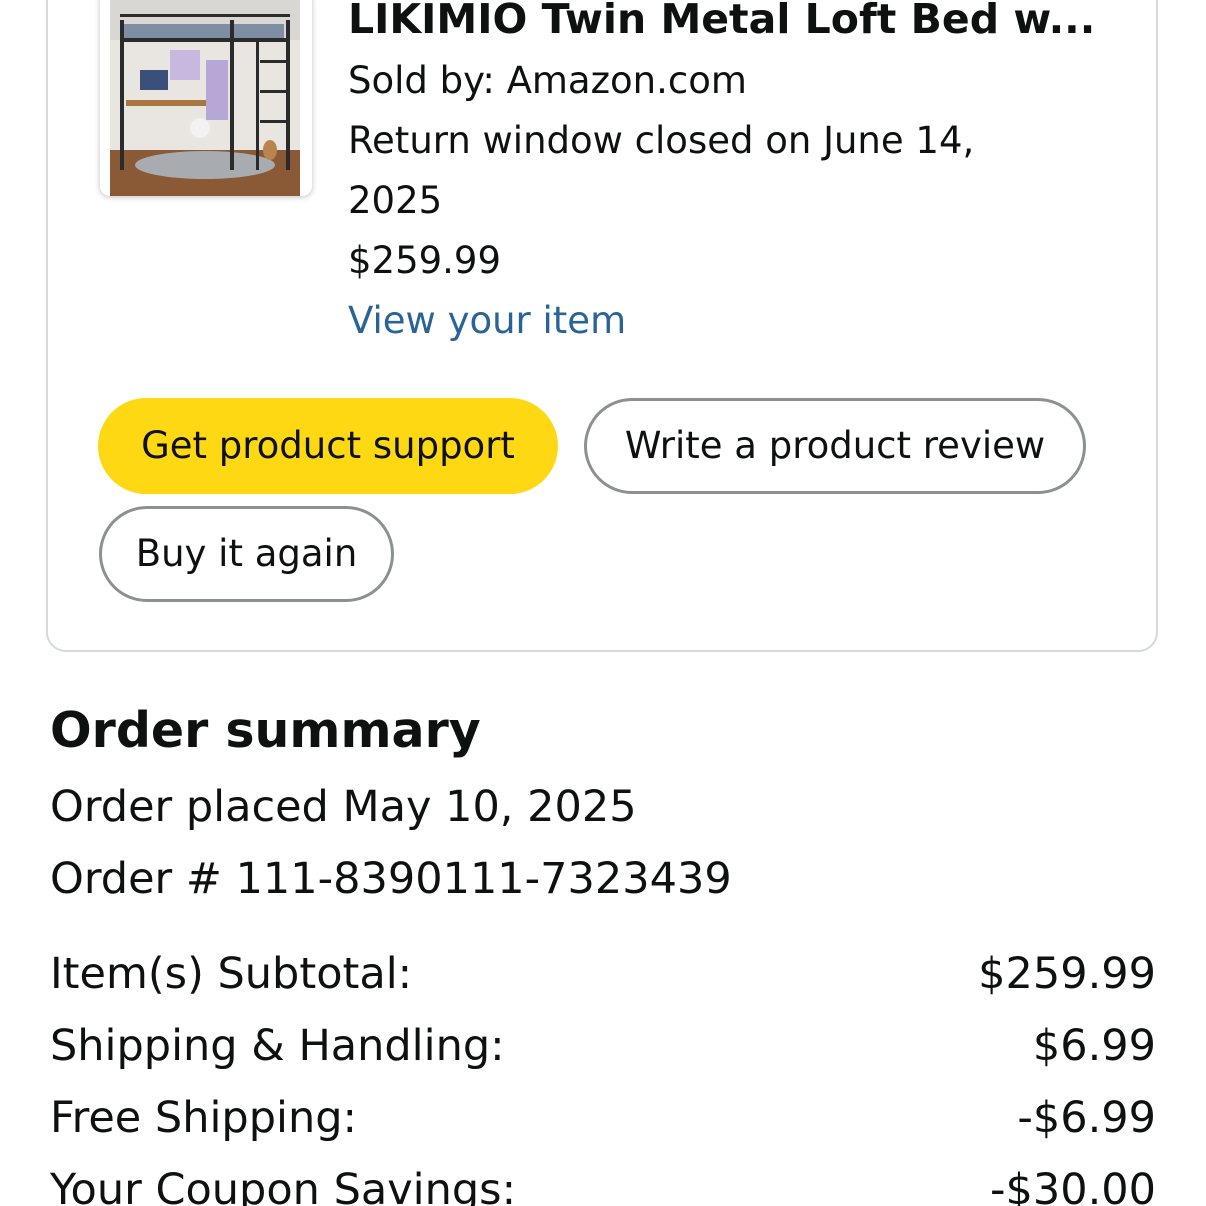 Image resolution: width=1206 pixels, height=1206 pixels. What do you see at coordinates (1094, 1046) in the screenshot?
I see `summary-row-value: $6.99` at bounding box center [1094, 1046].